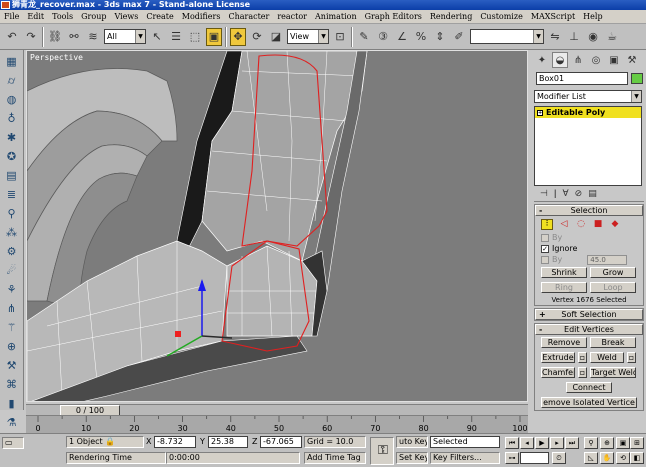 This screenshot has height=467, width=646. Describe the element at coordinates (564, 287) in the screenshot. I see `ring-button: Ring` at that location.